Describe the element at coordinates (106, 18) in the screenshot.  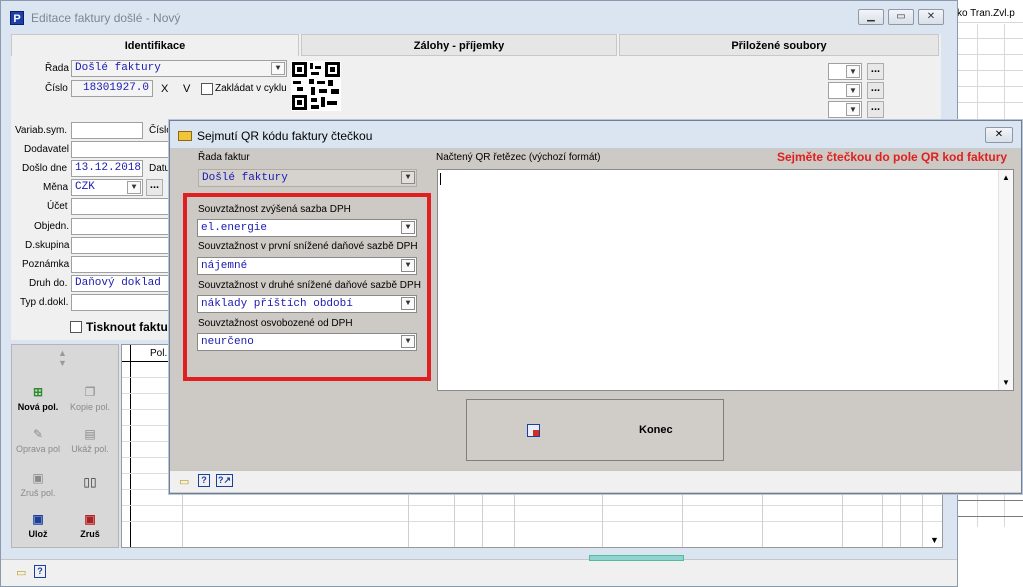
I see `window-title: Editace faktury došlé - Nový` at that location.